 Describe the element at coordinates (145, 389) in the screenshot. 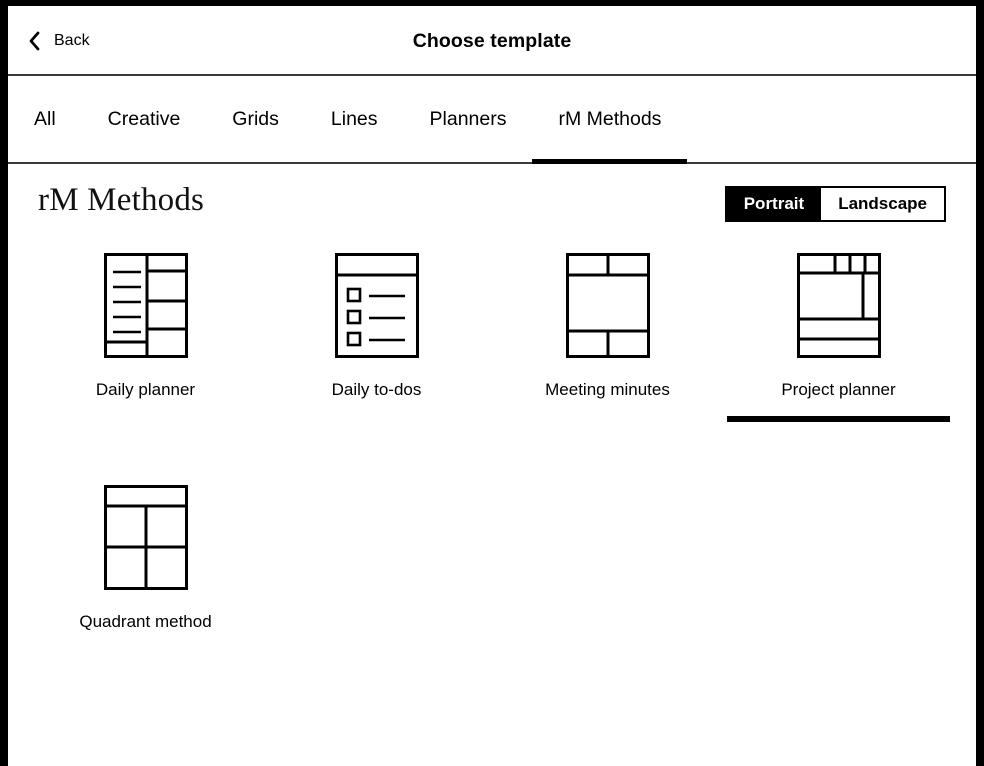

I see `template-label: Daily planner` at that location.